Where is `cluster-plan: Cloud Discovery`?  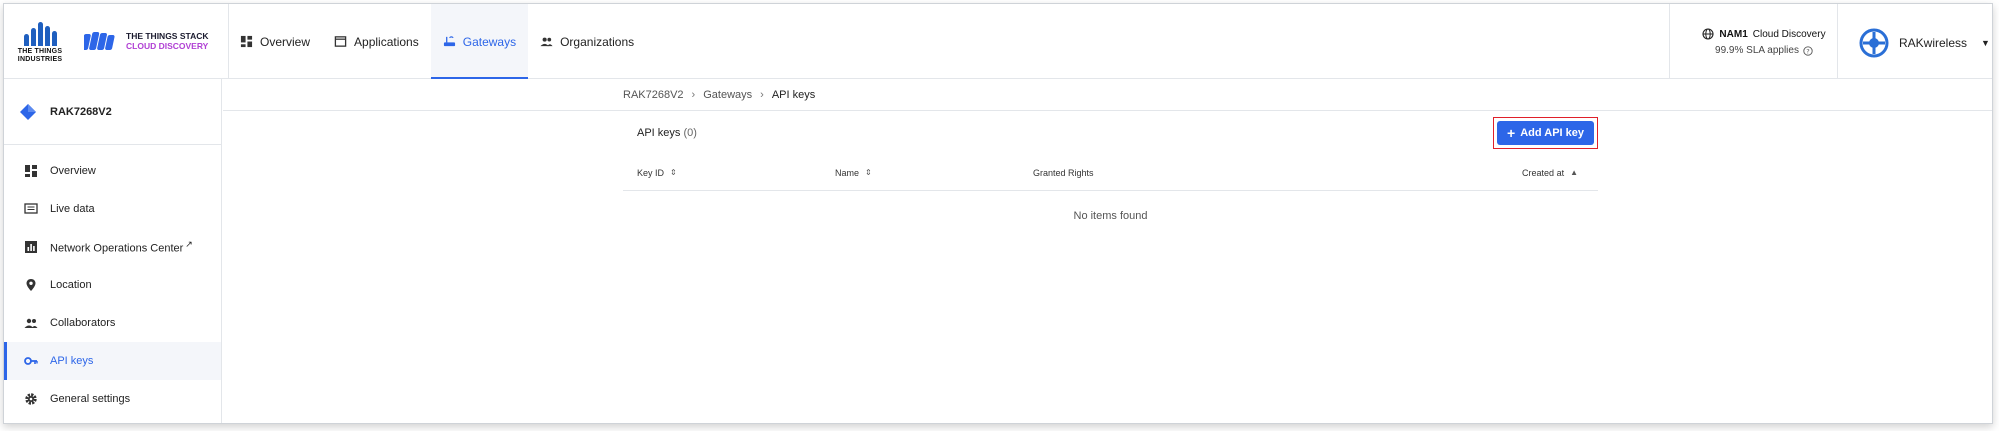
cluster-plan: Cloud Discovery is located at coordinates (1789, 34).